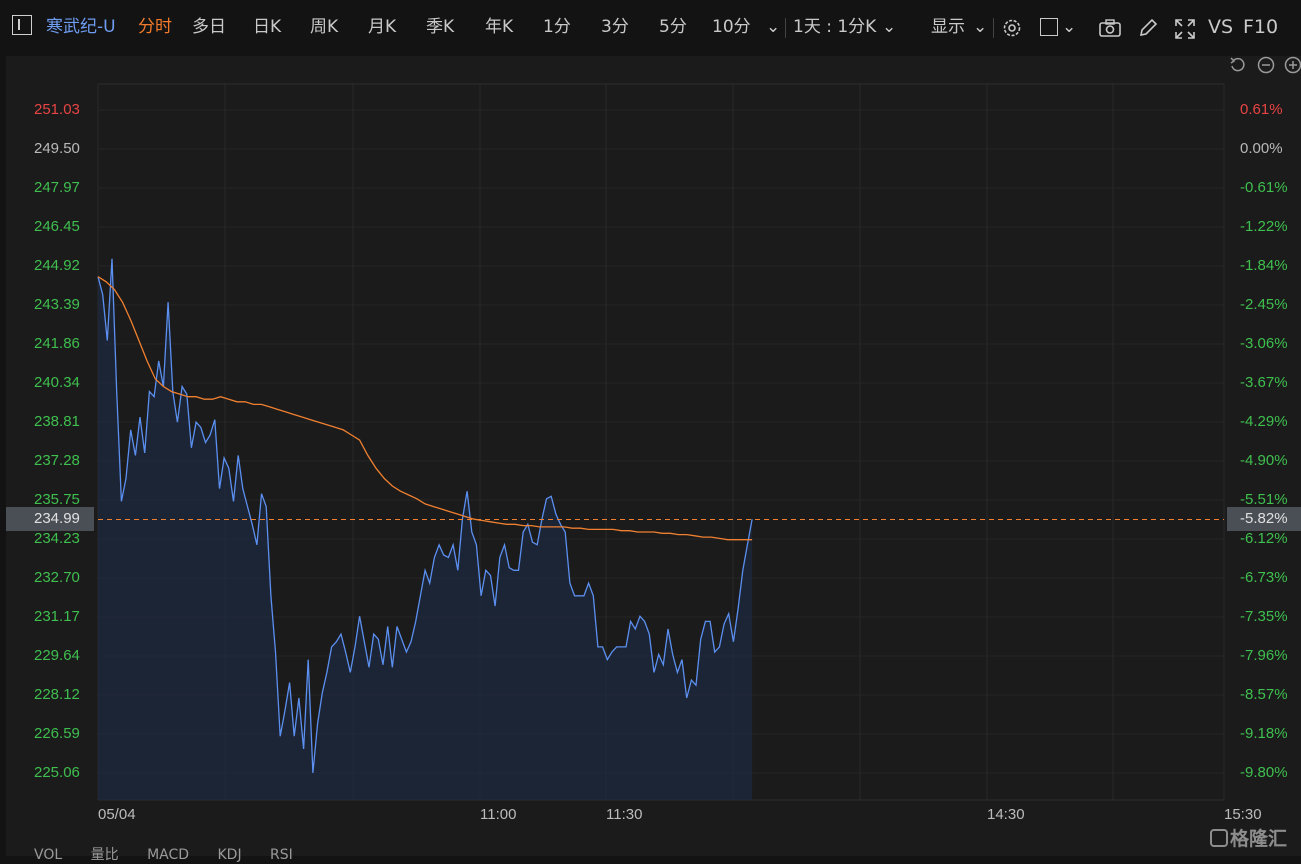  What do you see at coordinates (624, 814) in the screenshot?
I see `x-tick-label: 11:30` at bounding box center [624, 814].